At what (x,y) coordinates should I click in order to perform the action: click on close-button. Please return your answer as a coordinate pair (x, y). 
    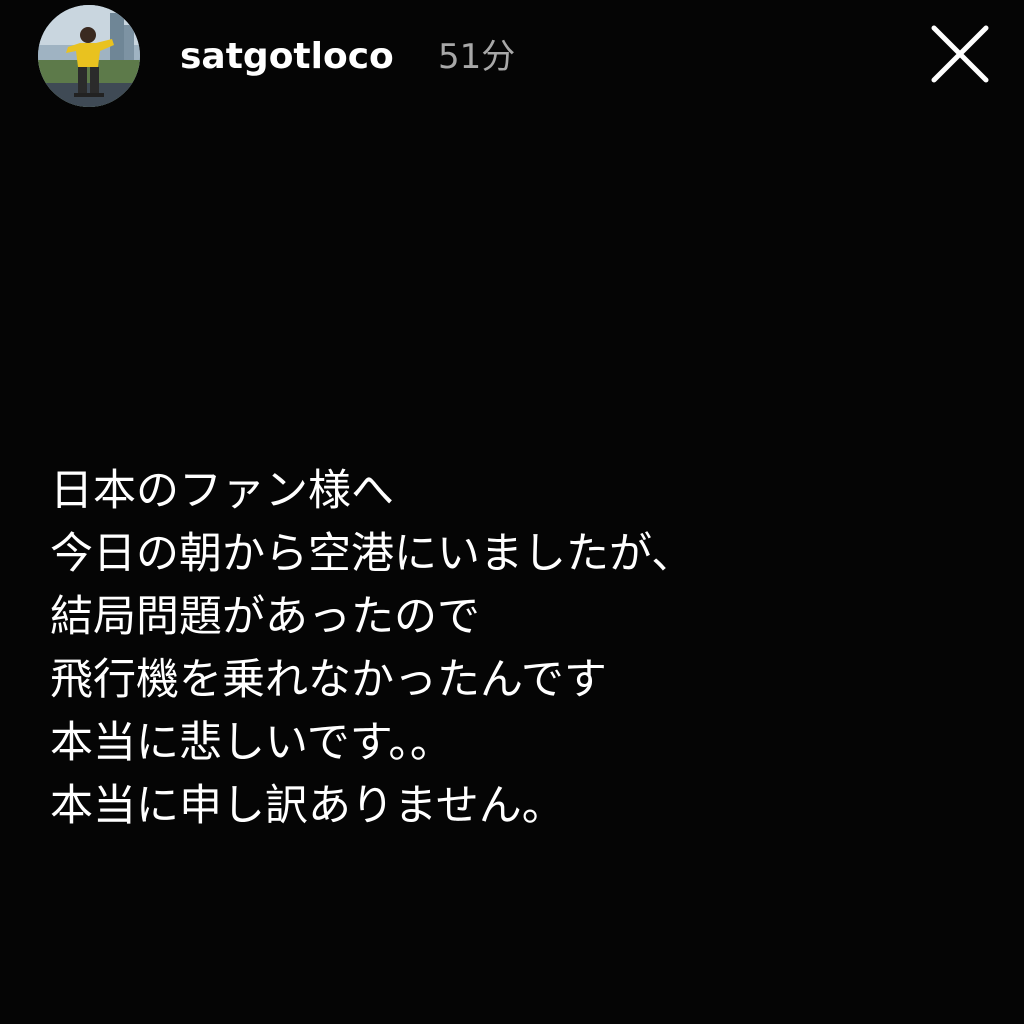
    Looking at the image, I should click on (960, 54).